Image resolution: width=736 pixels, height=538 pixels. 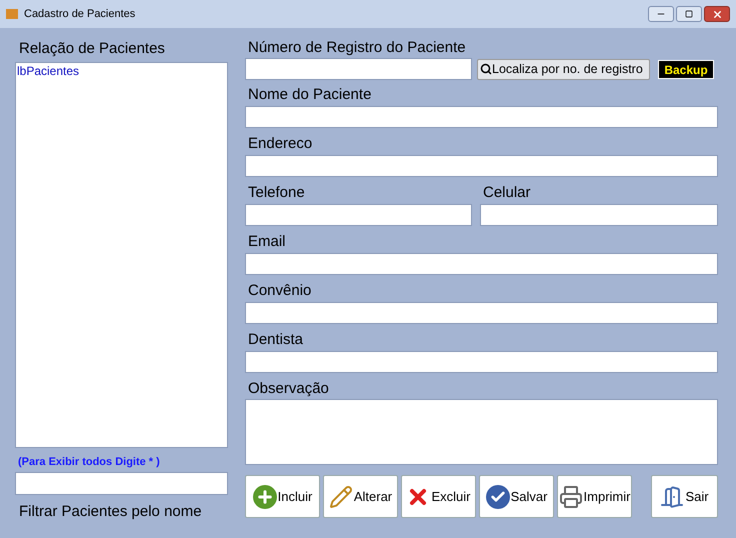 I want to click on plus-icon, so click(x=264, y=496).